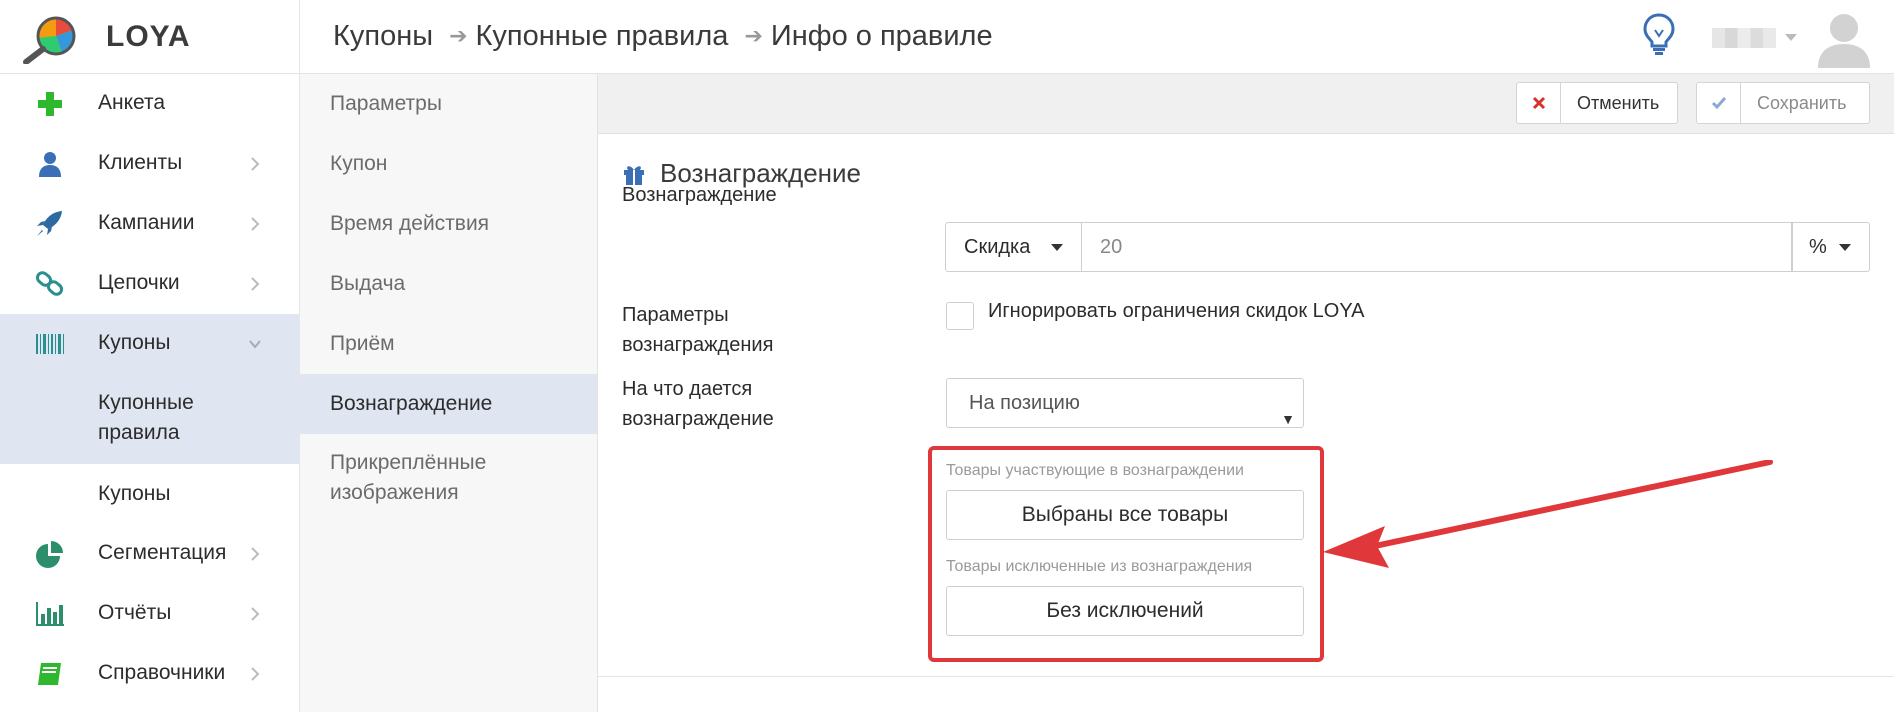  I want to click on subnav-item-coupon: Купон, so click(448, 164).